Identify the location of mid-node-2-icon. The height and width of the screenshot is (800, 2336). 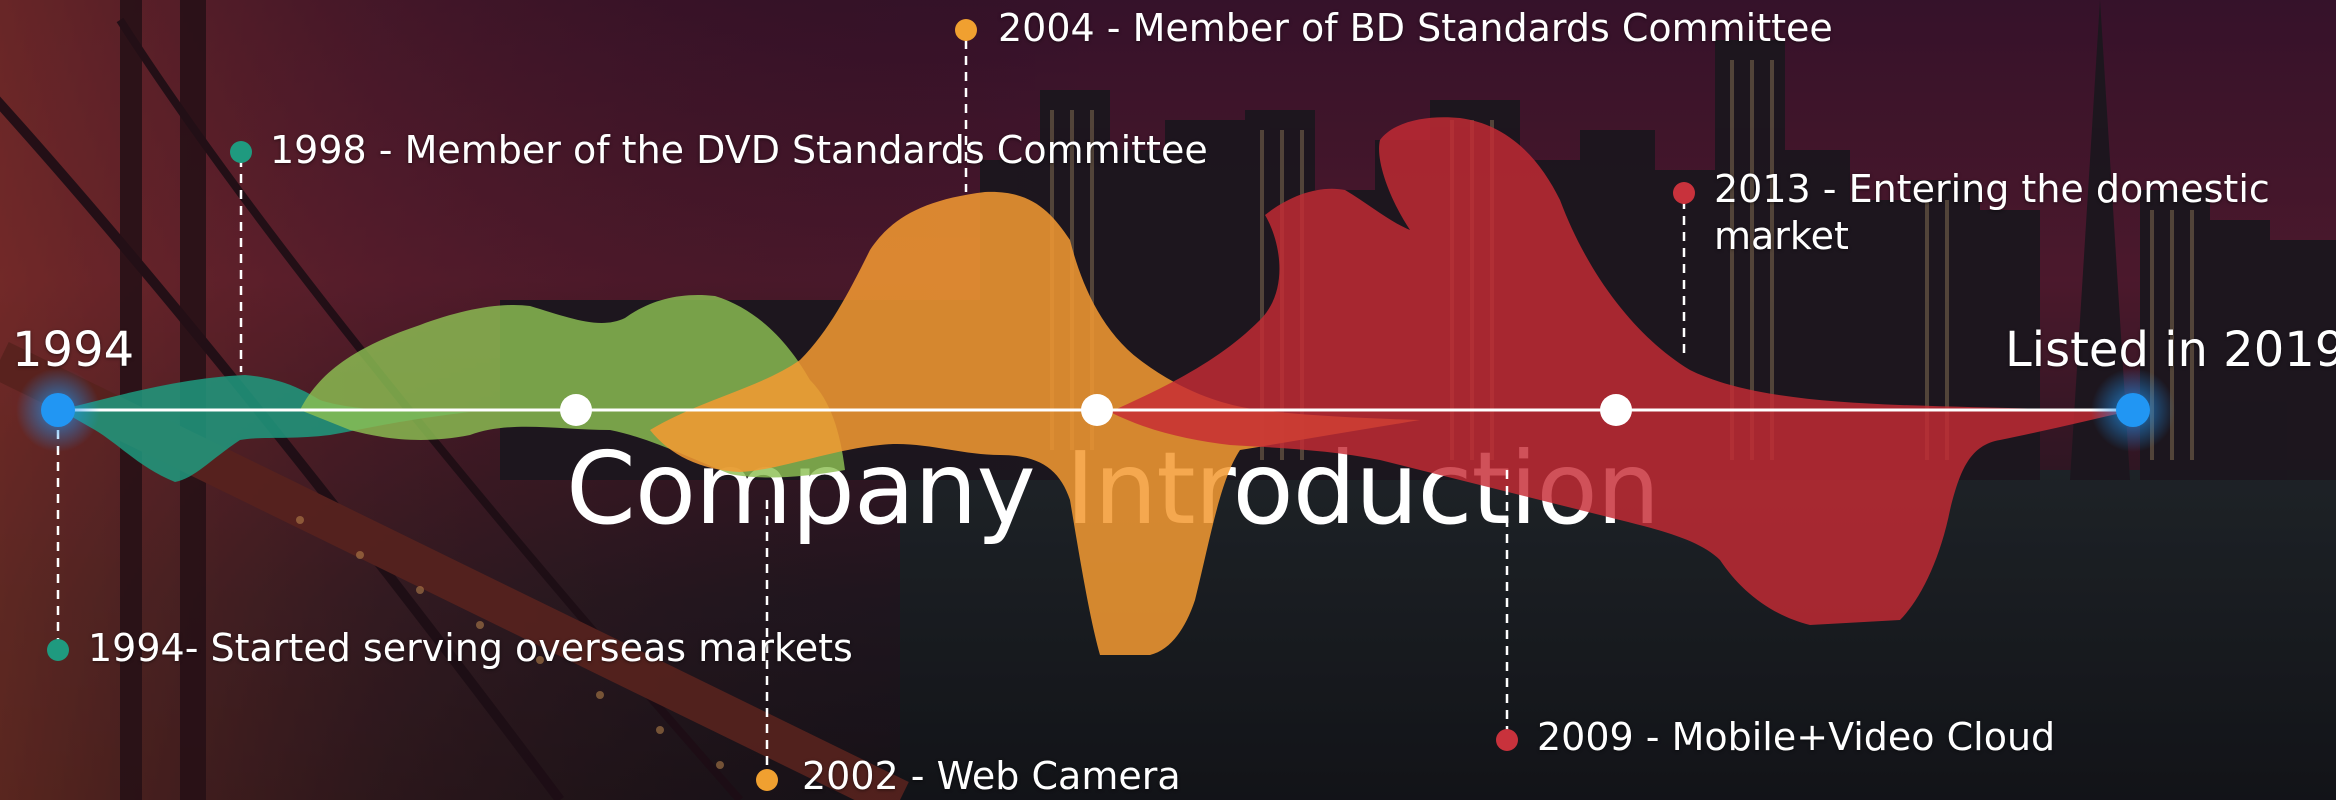
(1097, 410).